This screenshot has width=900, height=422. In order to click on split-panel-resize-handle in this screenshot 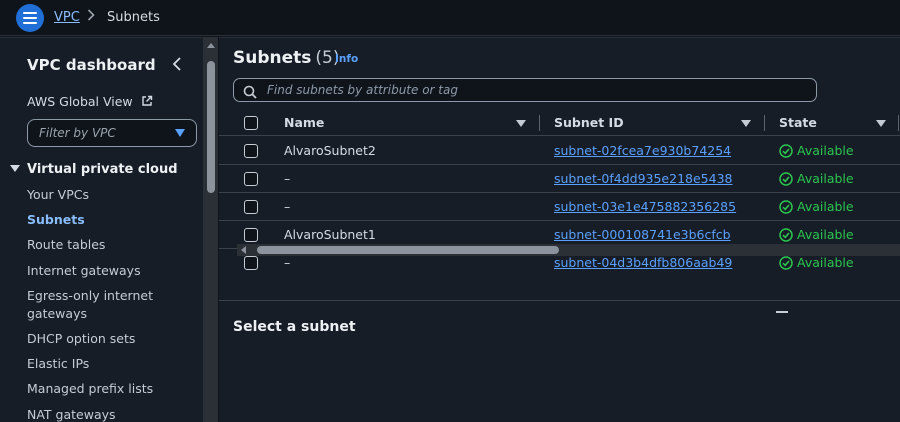, I will do `click(782, 312)`.